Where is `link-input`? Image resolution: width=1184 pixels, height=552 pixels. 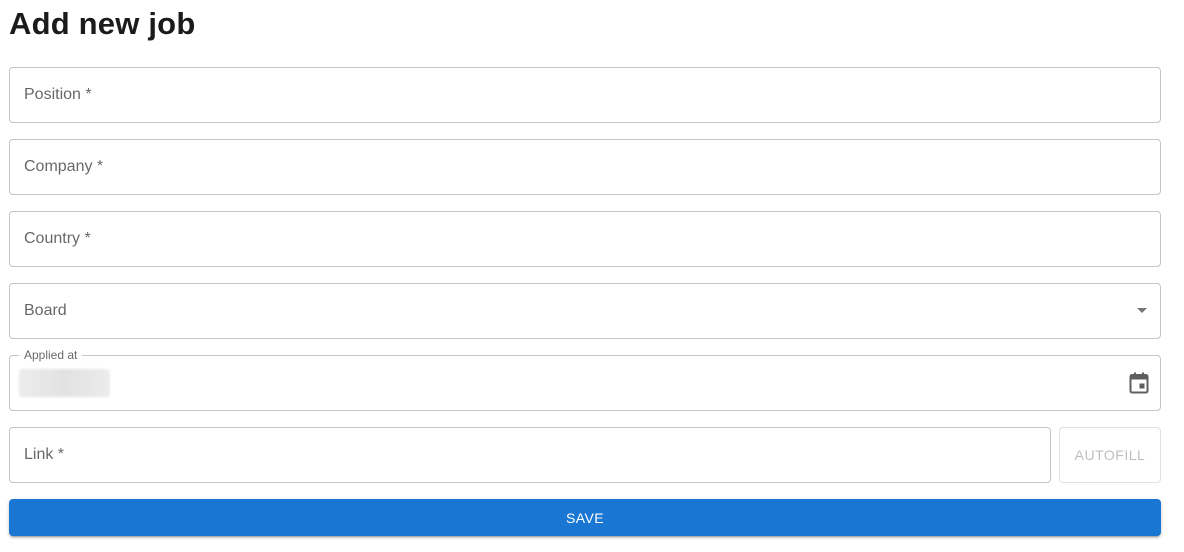 link-input is located at coordinates (530, 455).